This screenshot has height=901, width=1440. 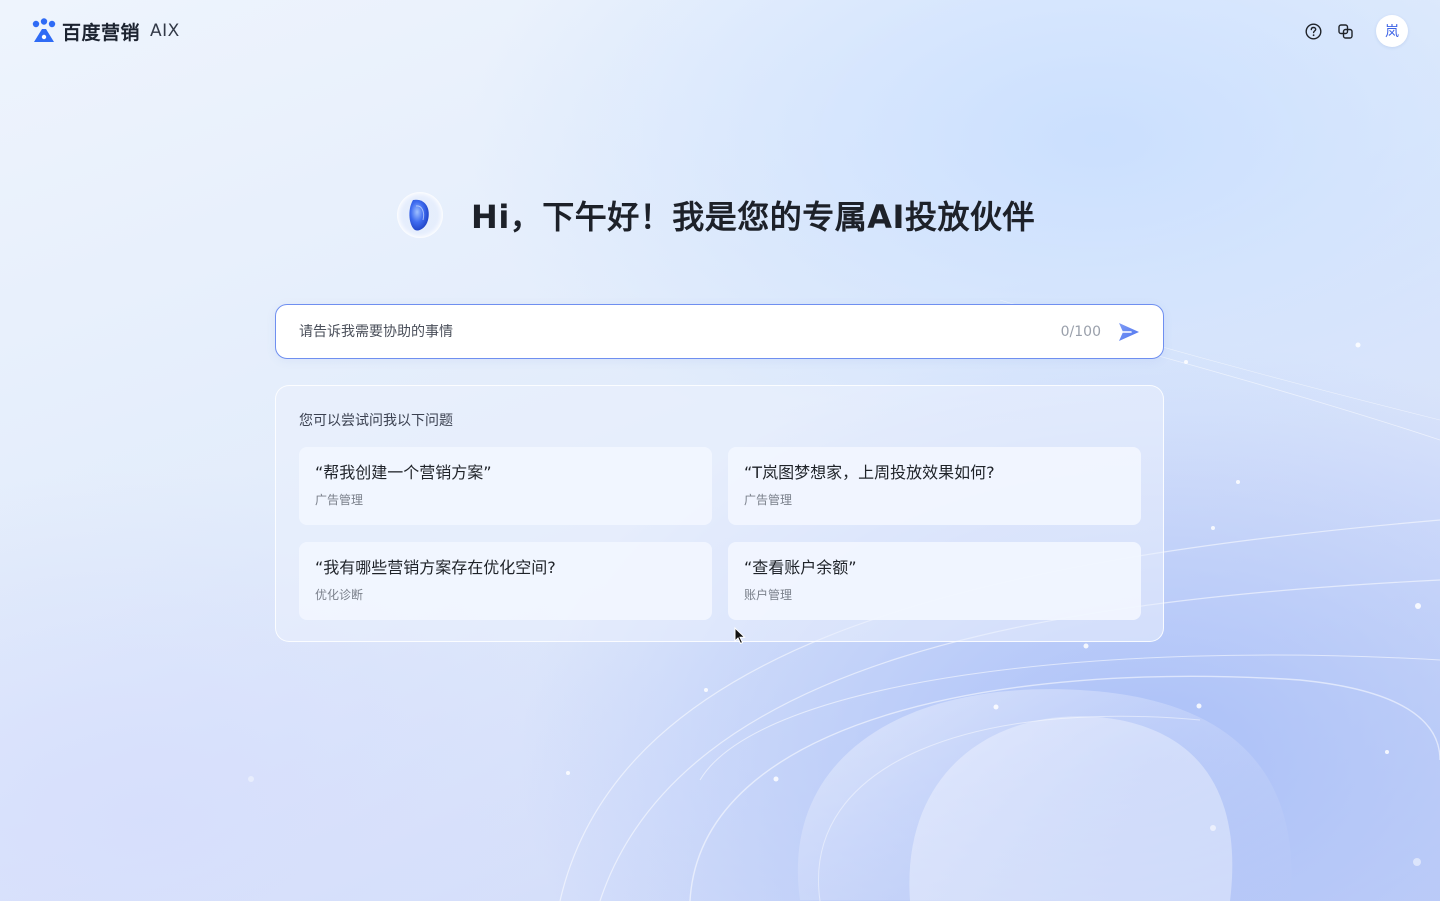 I want to click on suggestion-question: “T岚图梦想家，上周投放效果如何?, so click(x=869, y=472).